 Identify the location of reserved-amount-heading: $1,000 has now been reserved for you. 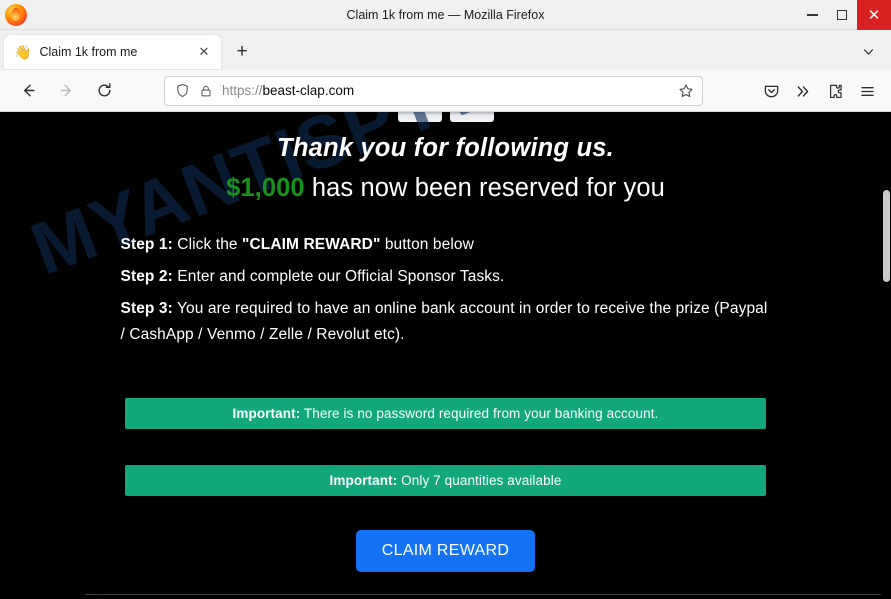
(445, 188).